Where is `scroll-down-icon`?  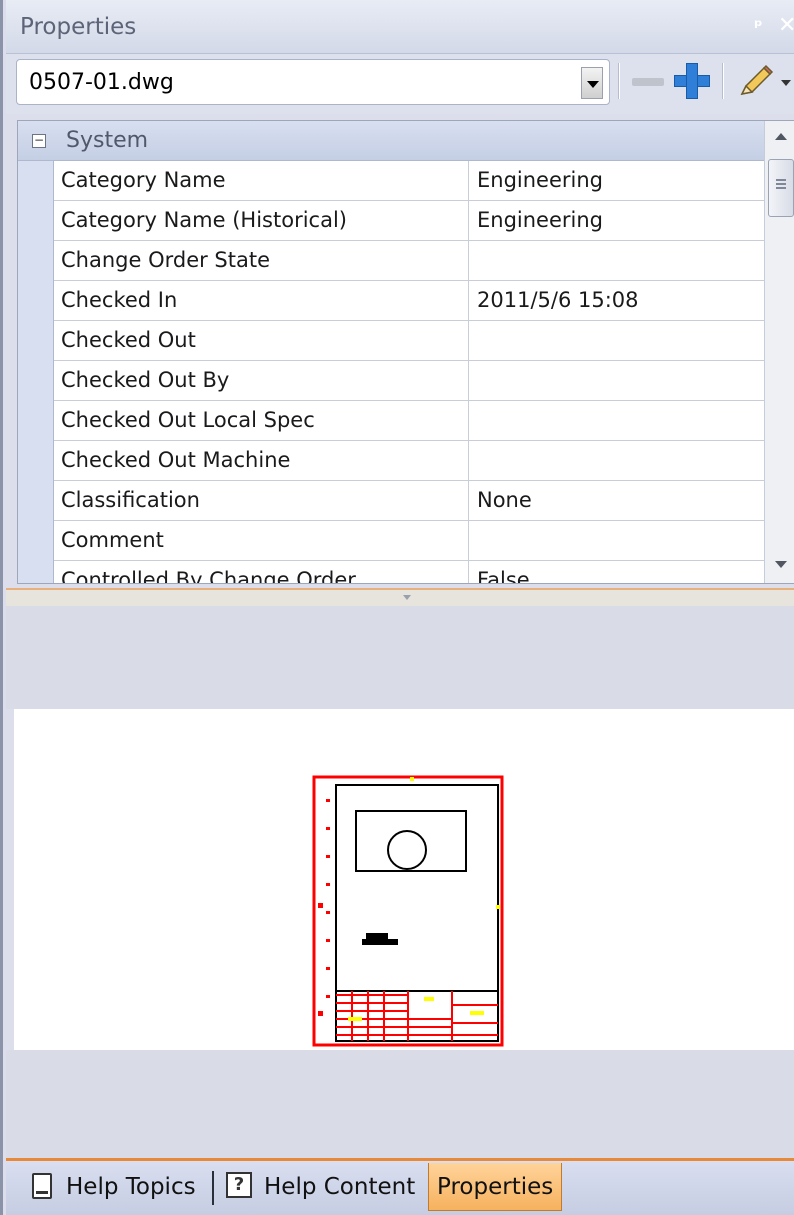 scroll-down-icon is located at coordinates (781, 564).